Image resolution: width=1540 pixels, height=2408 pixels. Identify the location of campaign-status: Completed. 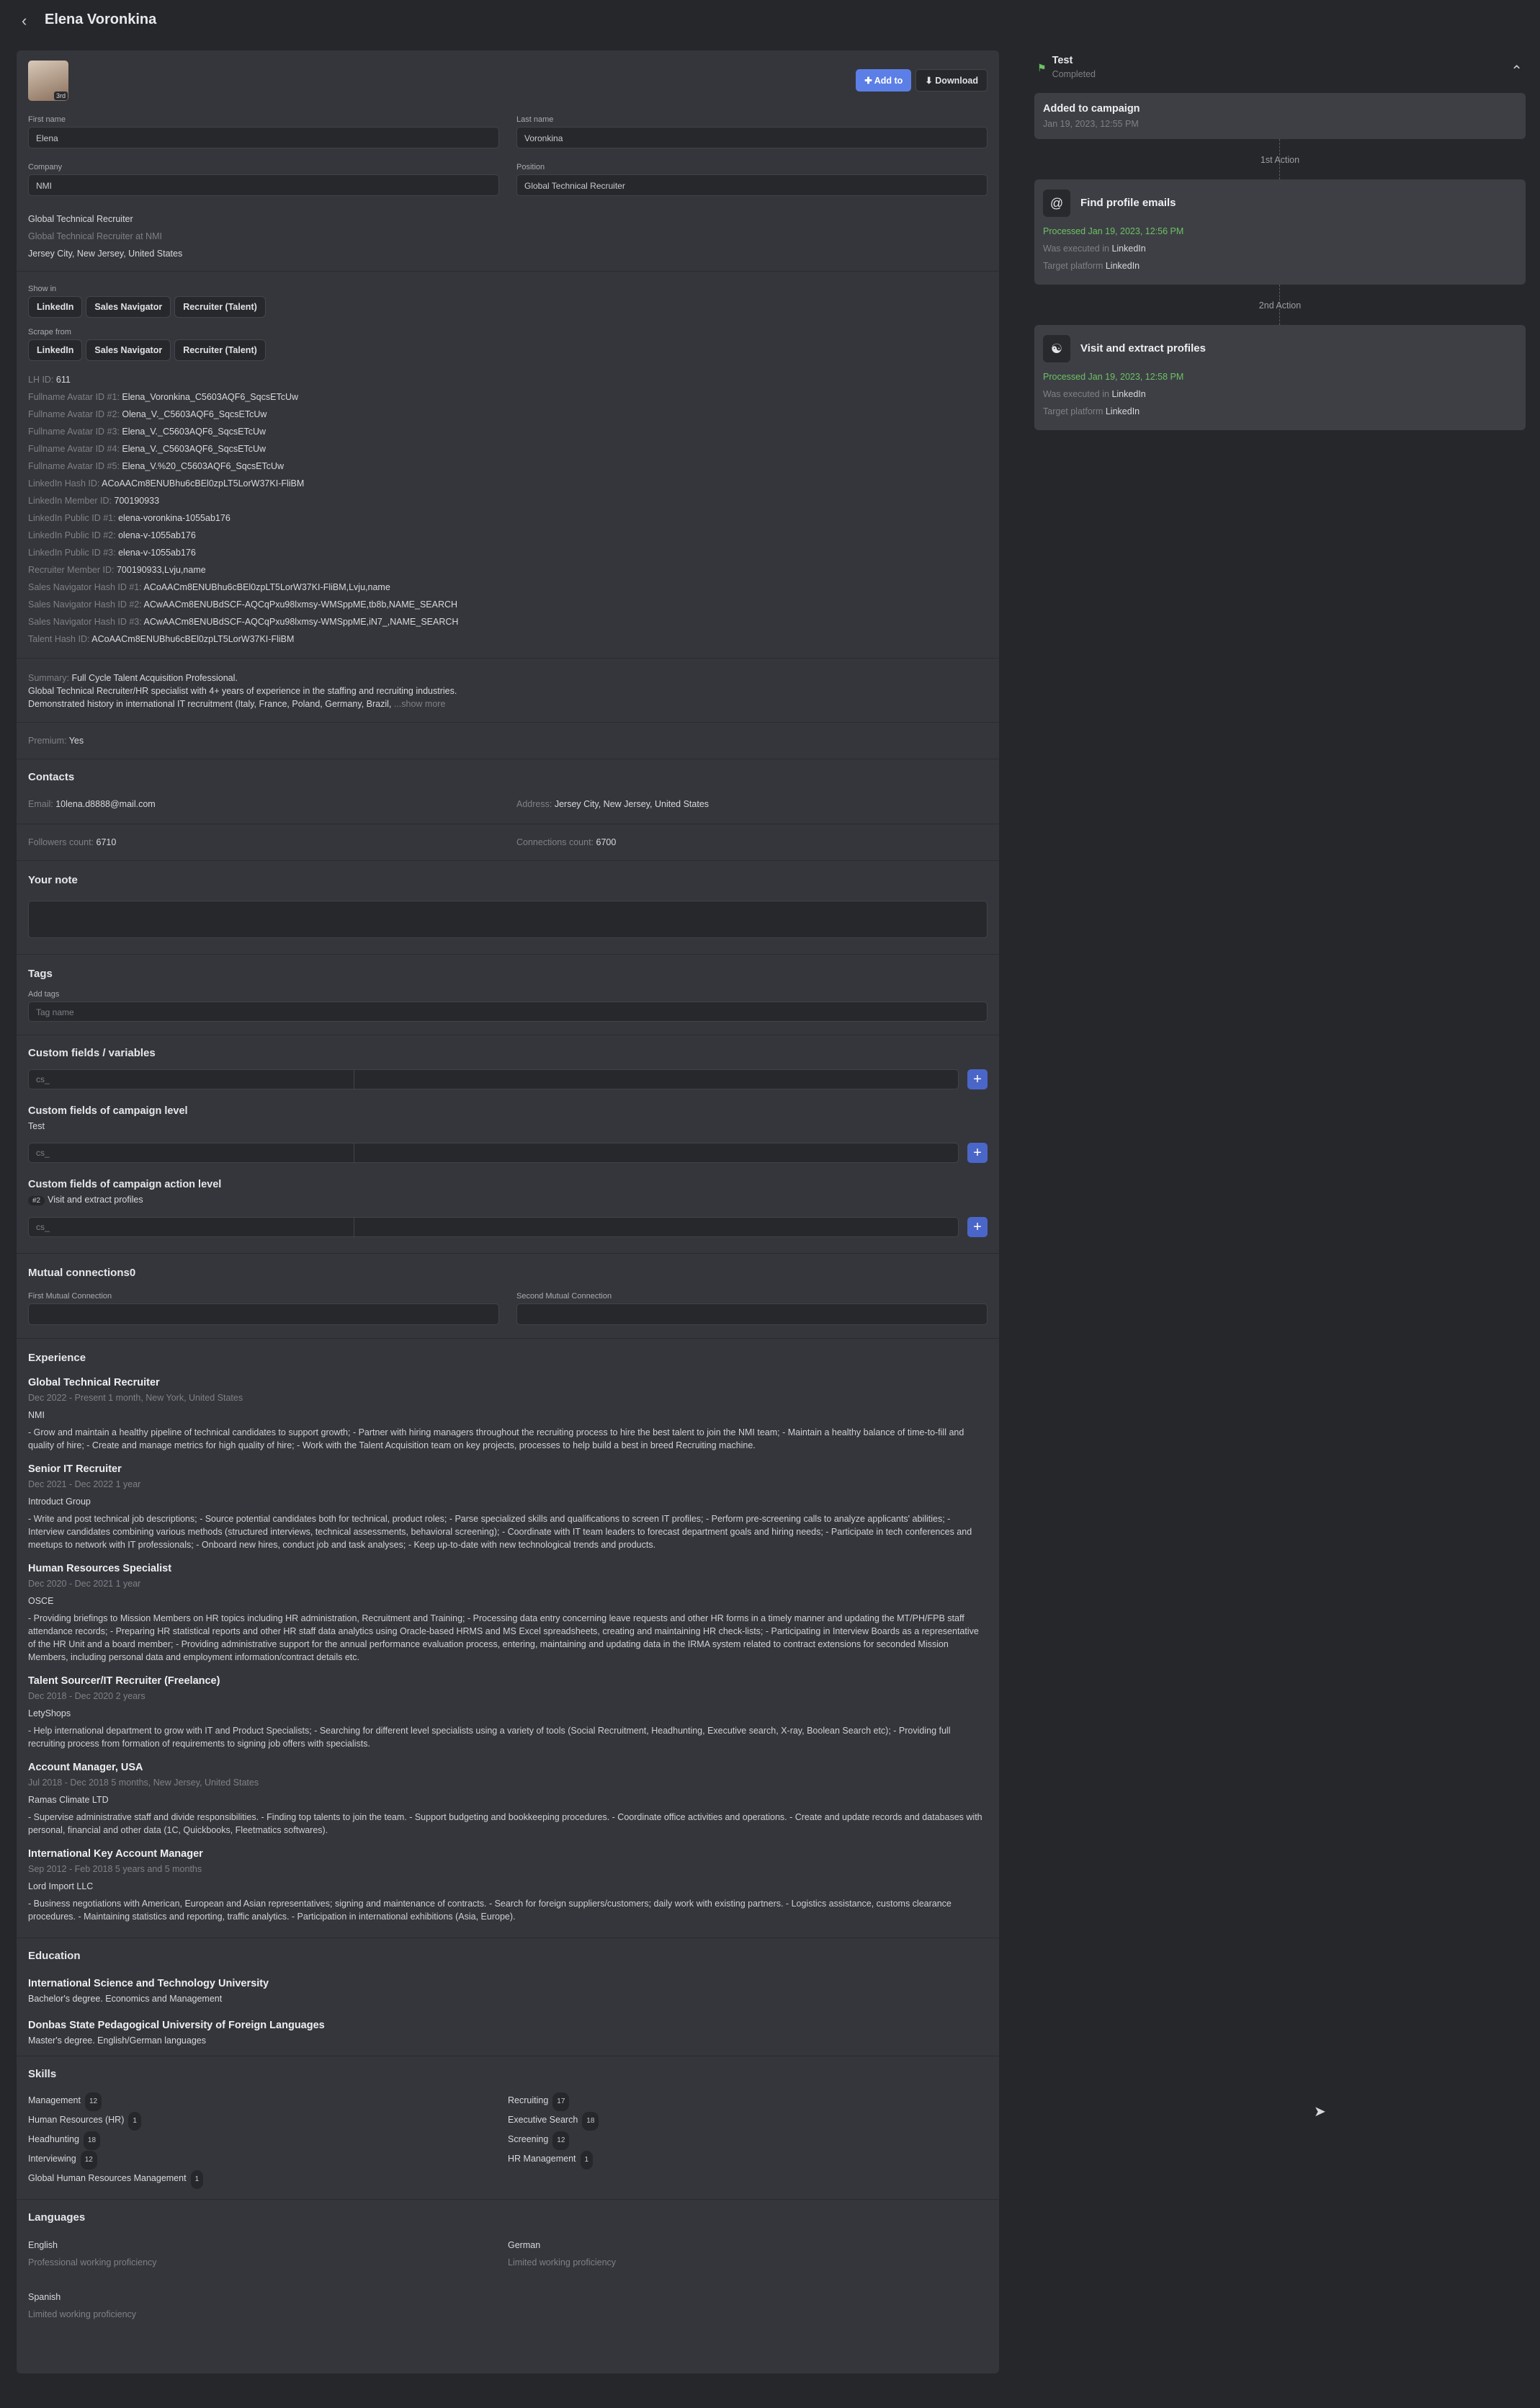
(1074, 74).